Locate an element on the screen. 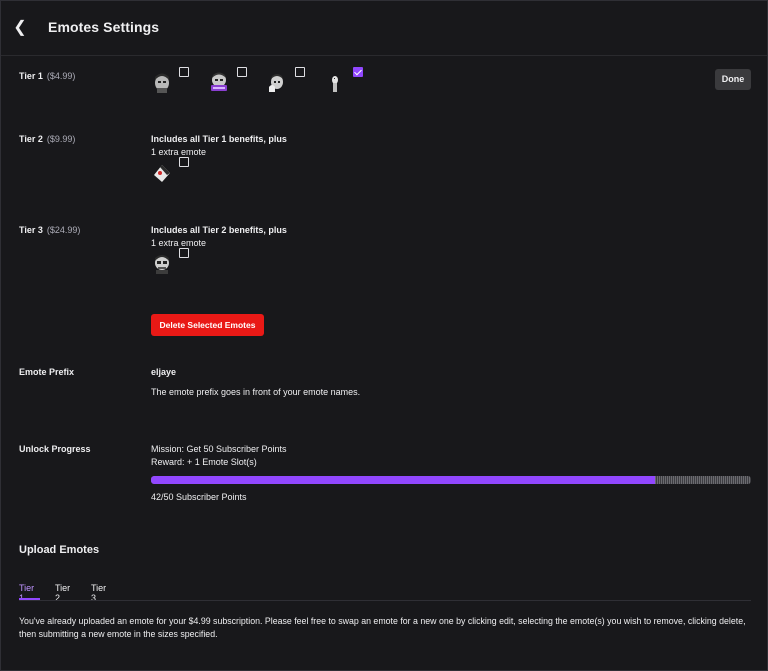 The height and width of the screenshot is (671, 768). tier3-name: Tier 3 is located at coordinates (31, 230).